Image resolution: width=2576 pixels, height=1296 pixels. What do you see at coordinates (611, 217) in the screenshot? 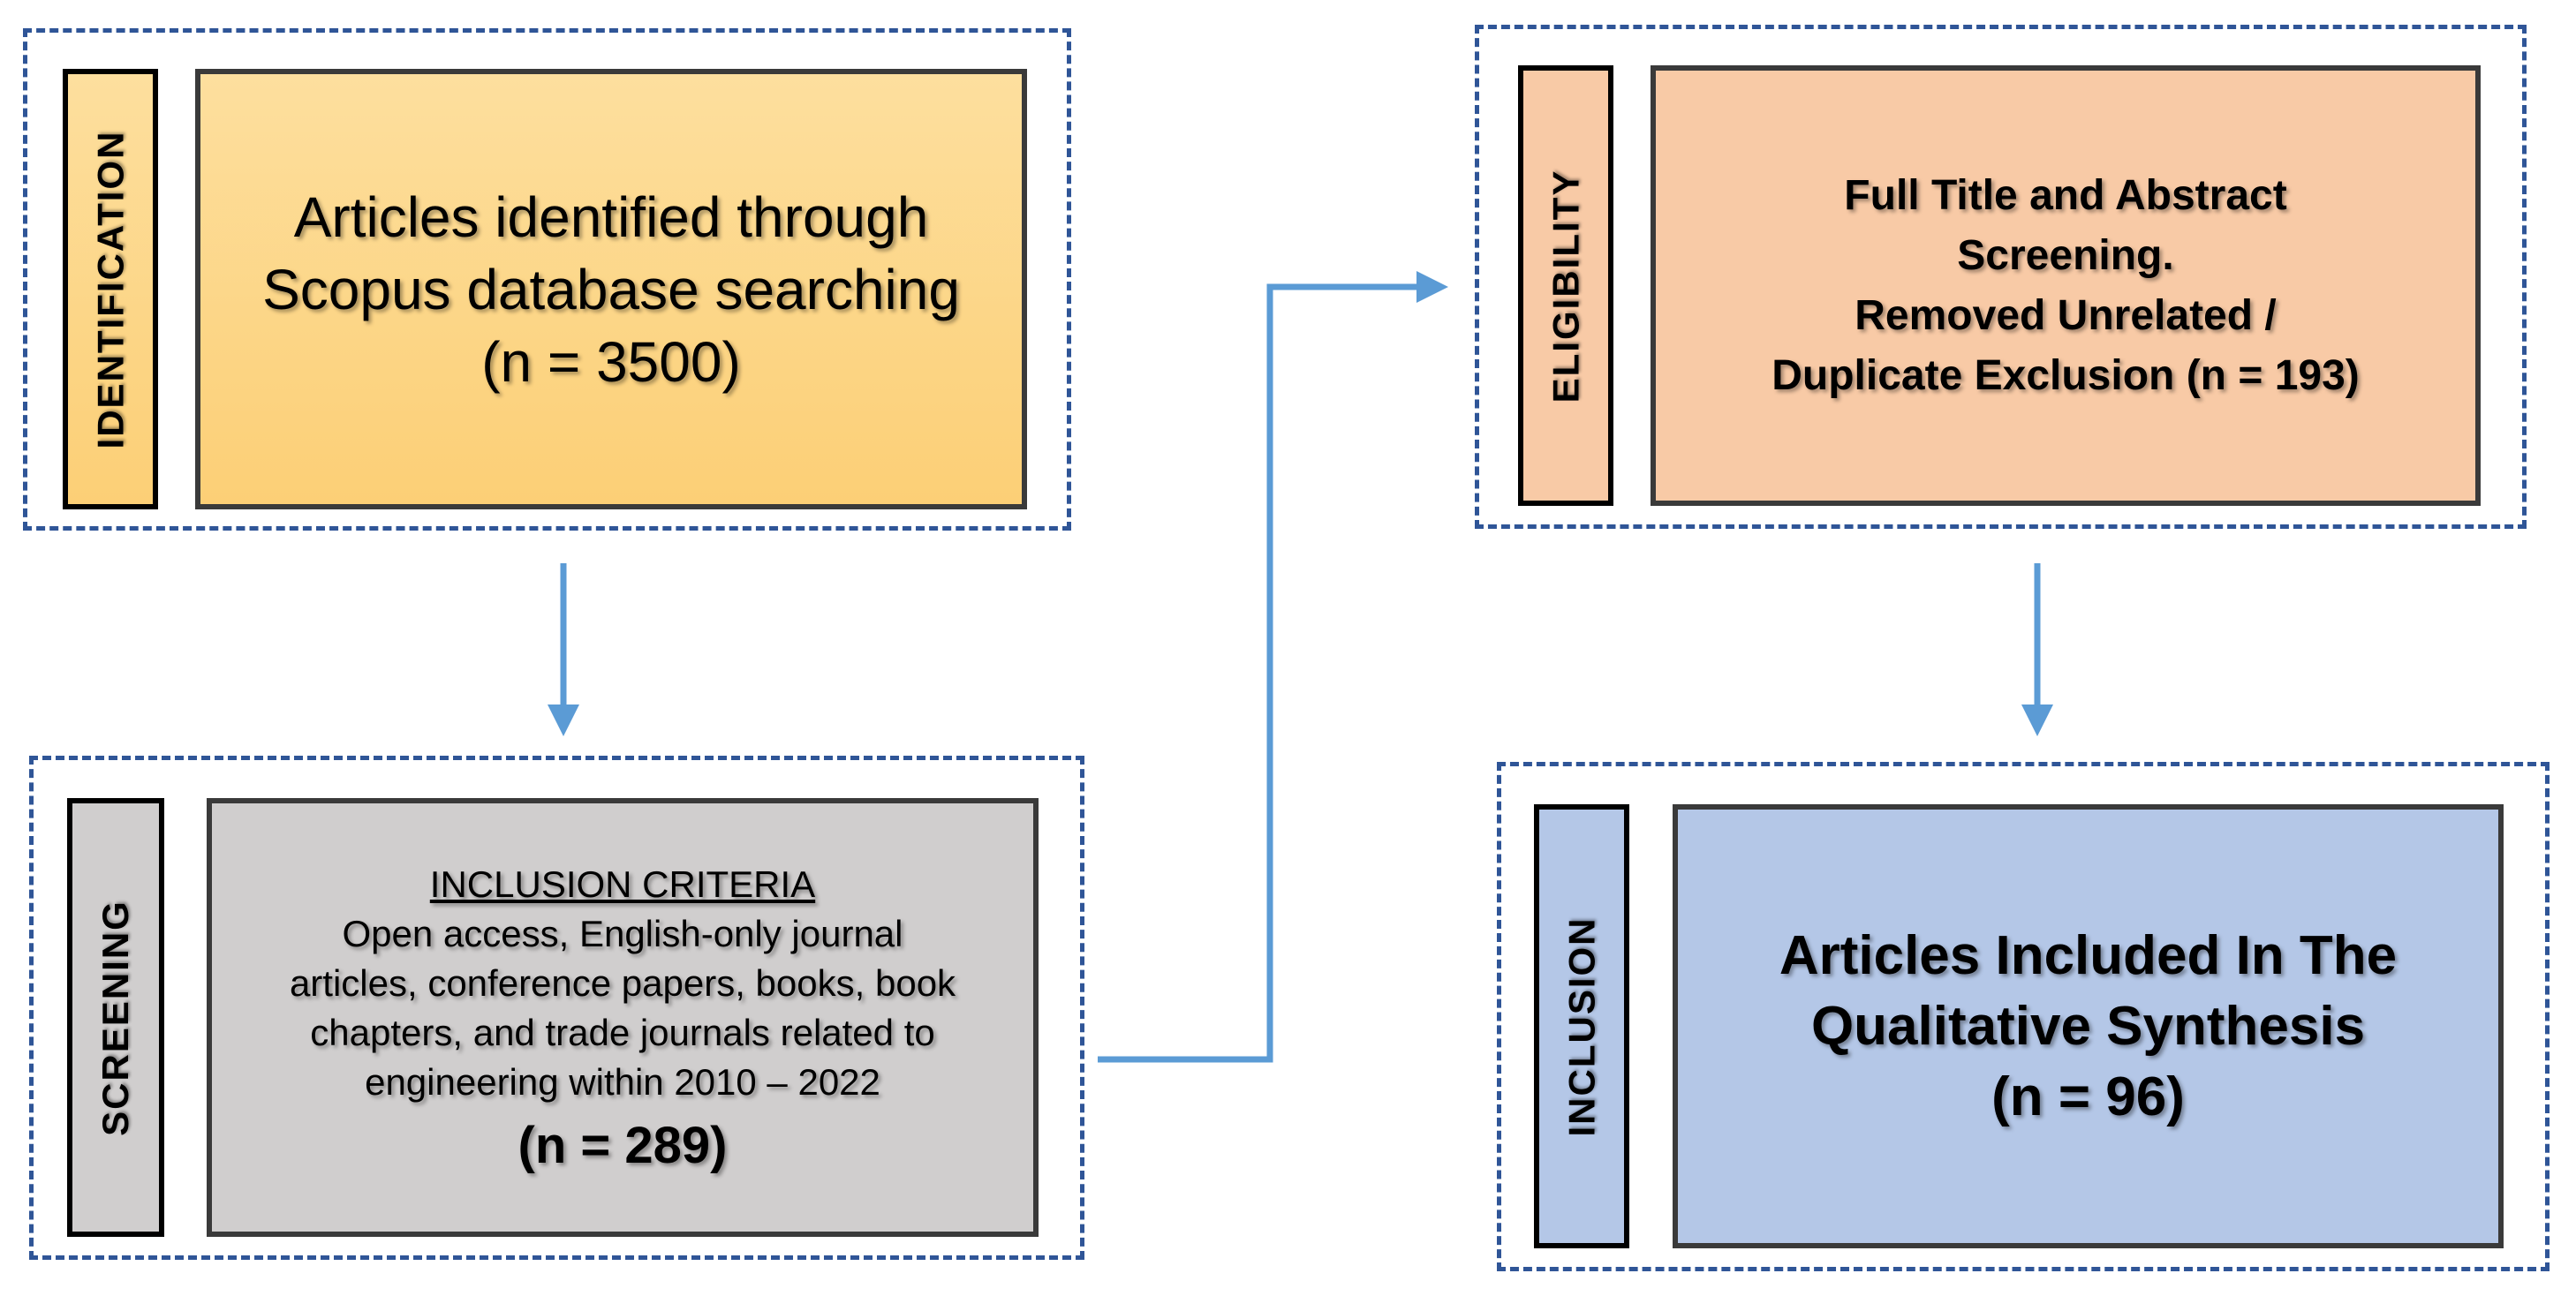
I see `identification-text: Articles identified through` at bounding box center [611, 217].